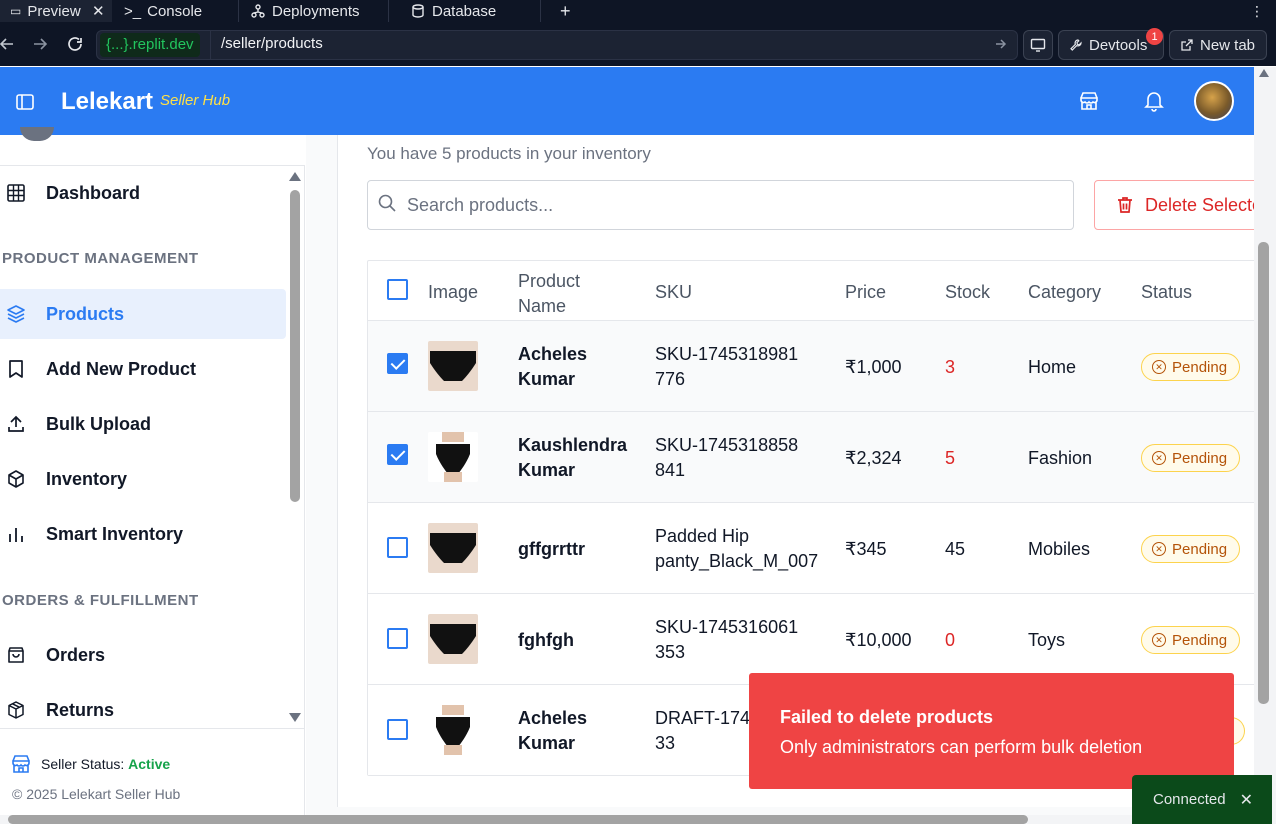 This screenshot has width=1276, height=824. I want to click on box-icon, so click(16, 479).